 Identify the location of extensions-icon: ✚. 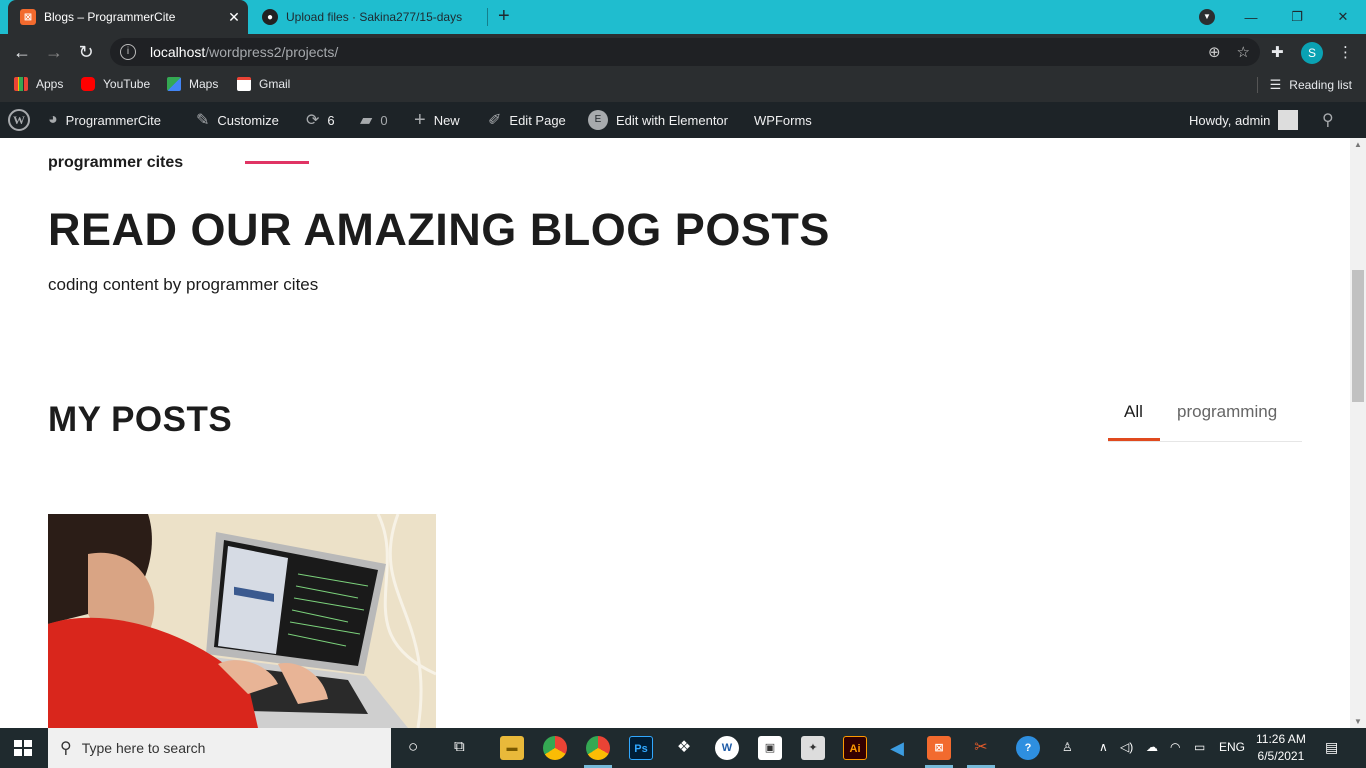
(1277, 52).